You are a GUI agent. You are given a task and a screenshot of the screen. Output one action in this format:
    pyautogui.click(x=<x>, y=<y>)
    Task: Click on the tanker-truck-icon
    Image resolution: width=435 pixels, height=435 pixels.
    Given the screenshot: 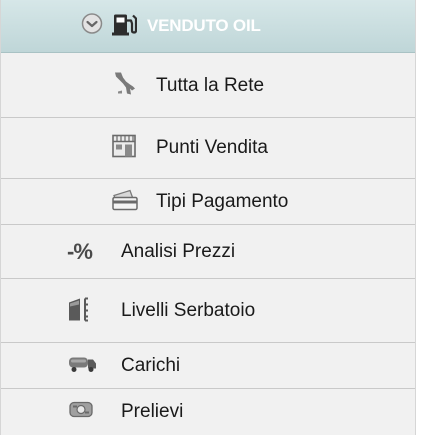 What is the action you would take?
    pyautogui.click(x=82, y=365)
    